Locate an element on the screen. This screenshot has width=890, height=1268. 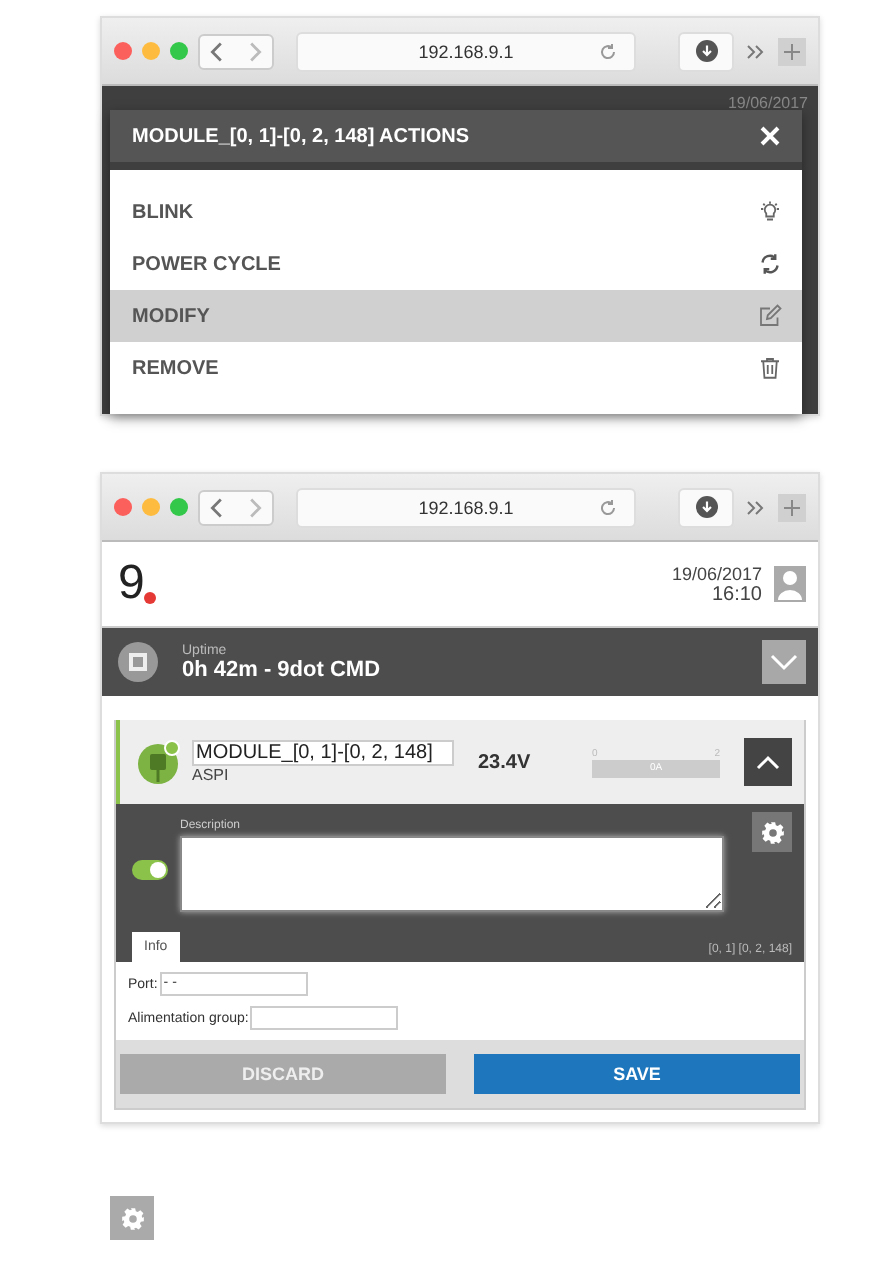
chevron-up-icon is located at coordinates (768, 762).